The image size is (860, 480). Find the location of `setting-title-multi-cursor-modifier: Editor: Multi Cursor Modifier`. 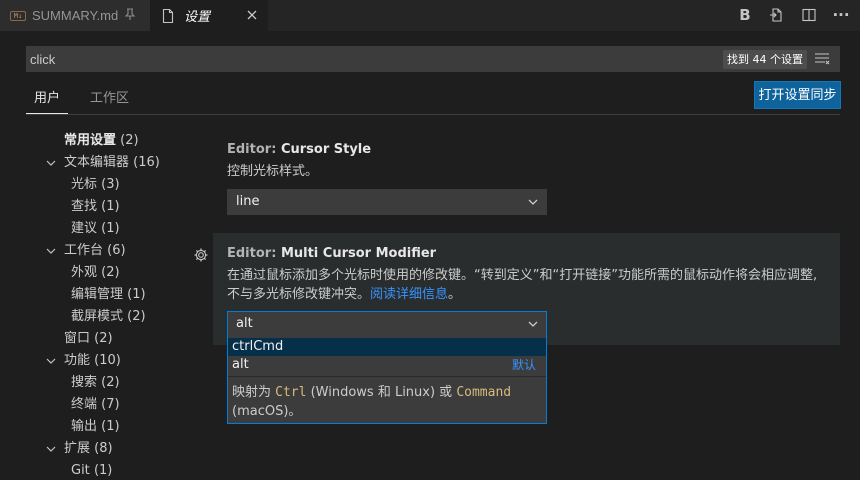

setting-title-multi-cursor-modifier: Editor: Multi Cursor Modifier is located at coordinates (332, 253).